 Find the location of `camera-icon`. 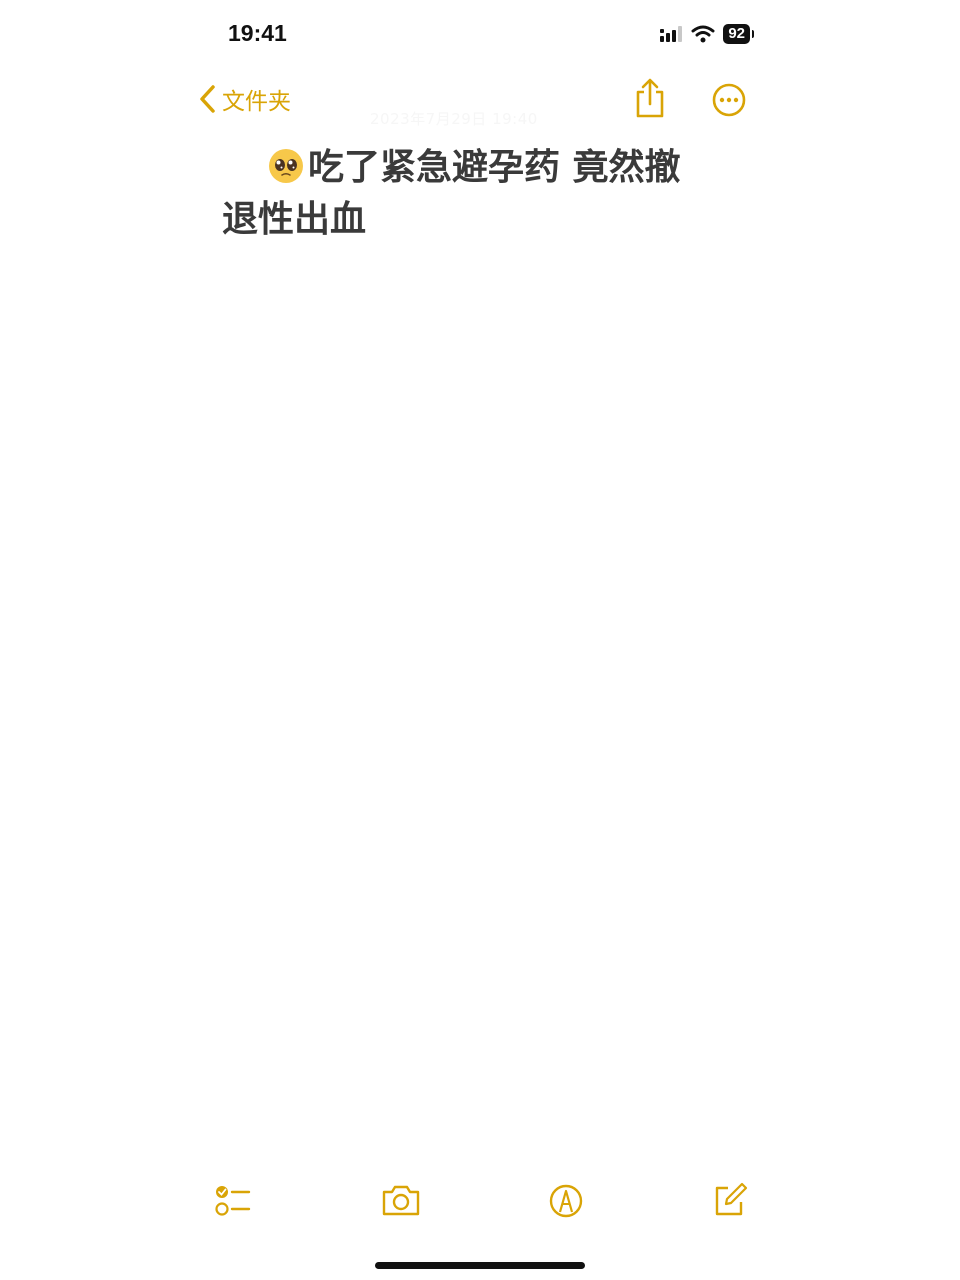

camera-icon is located at coordinates (401, 1200).